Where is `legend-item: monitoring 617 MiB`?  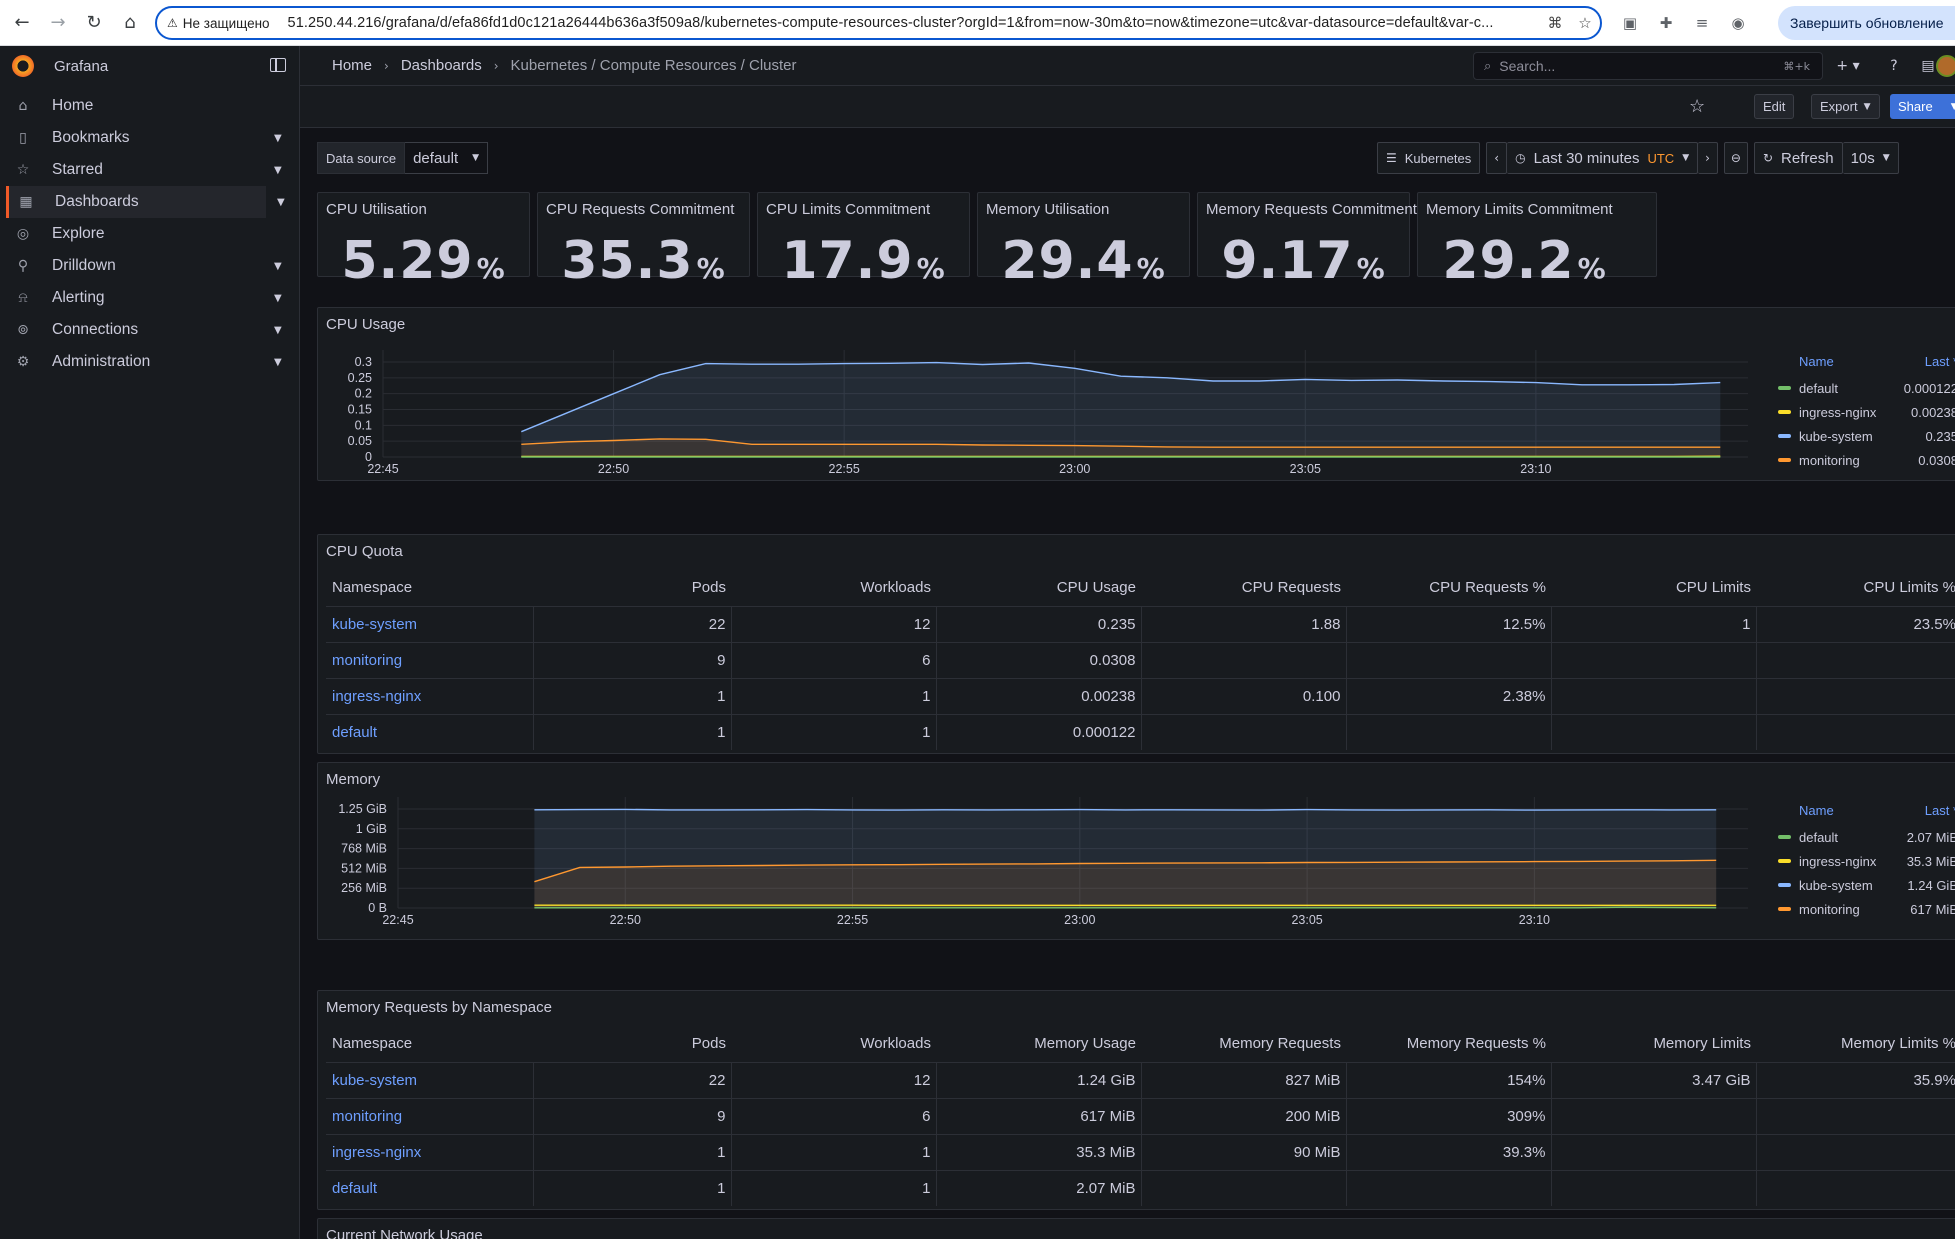
legend-item: monitoring 617 MiB is located at coordinates (1866, 909).